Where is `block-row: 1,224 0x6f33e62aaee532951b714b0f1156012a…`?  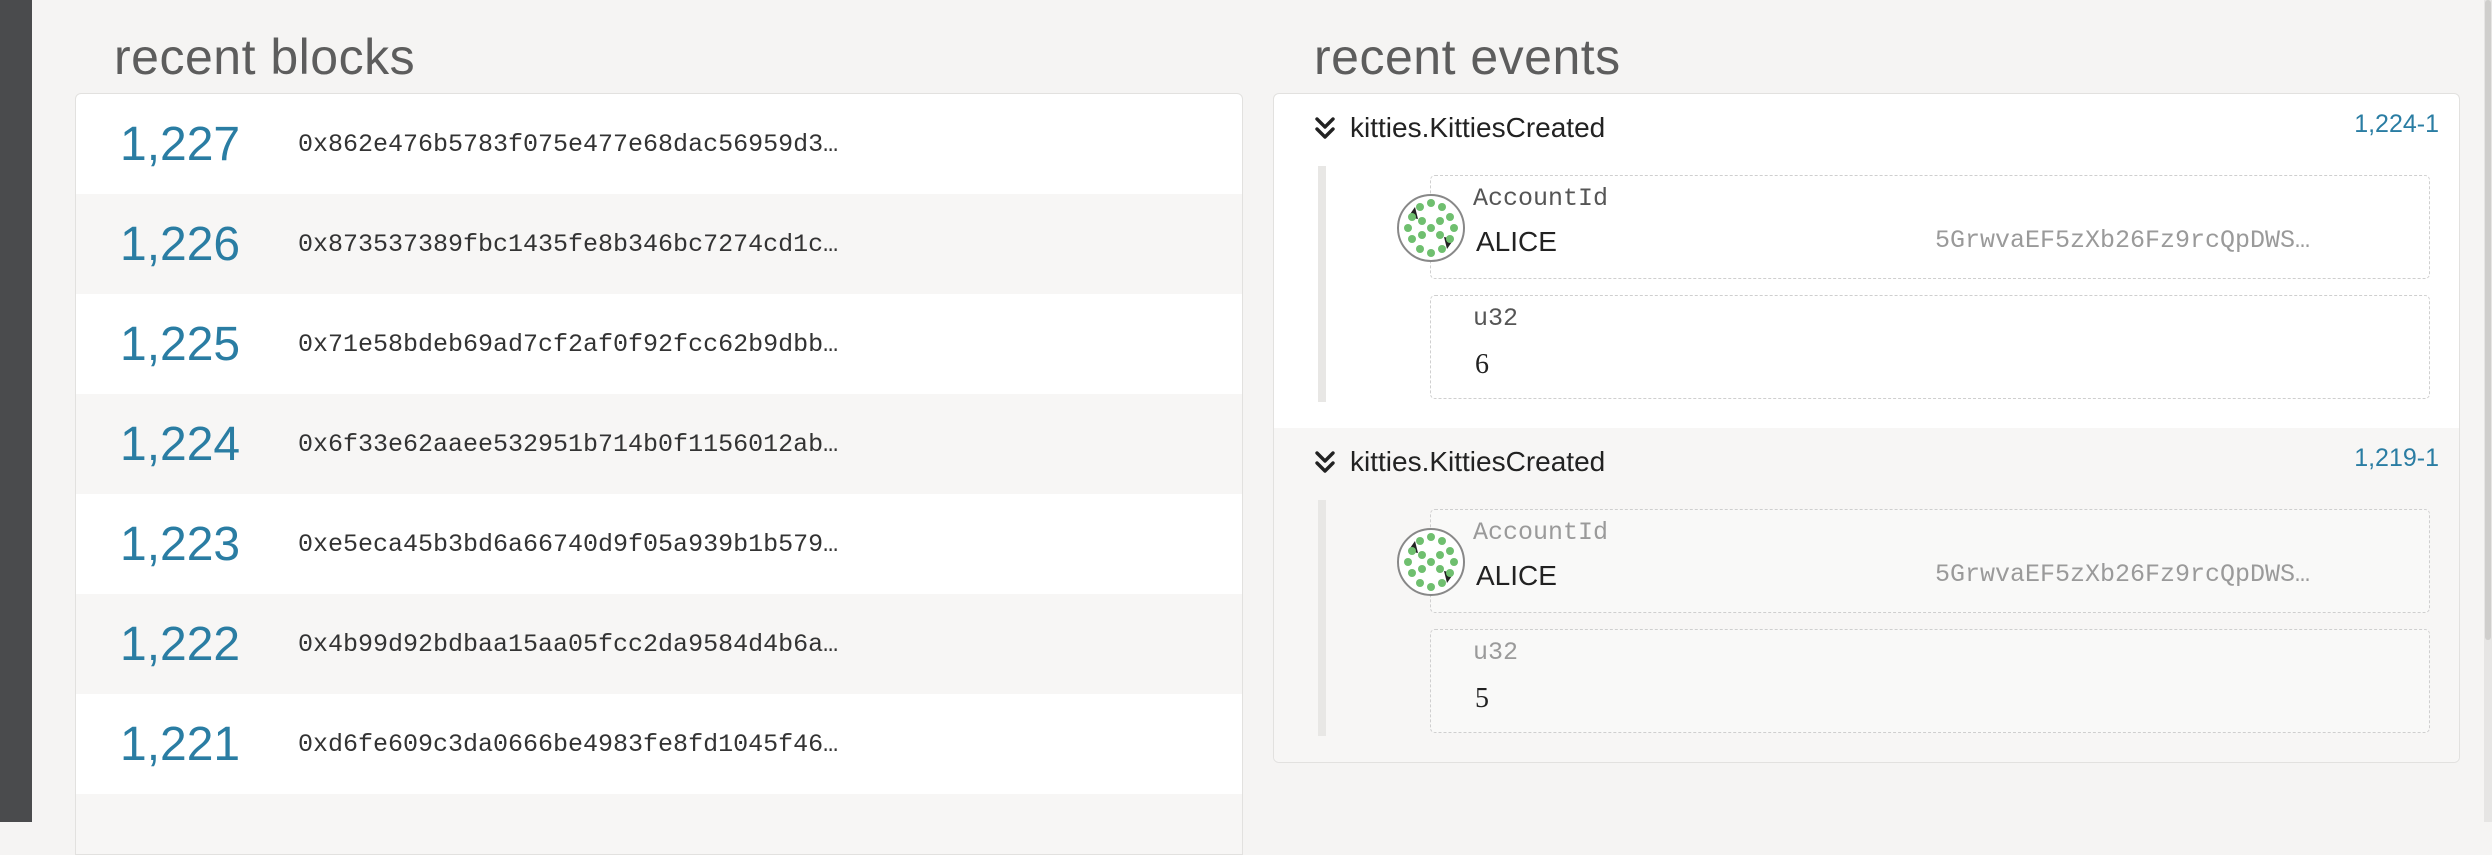 block-row: 1,224 0x6f33e62aaee532951b714b0f1156012a… is located at coordinates (659, 444).